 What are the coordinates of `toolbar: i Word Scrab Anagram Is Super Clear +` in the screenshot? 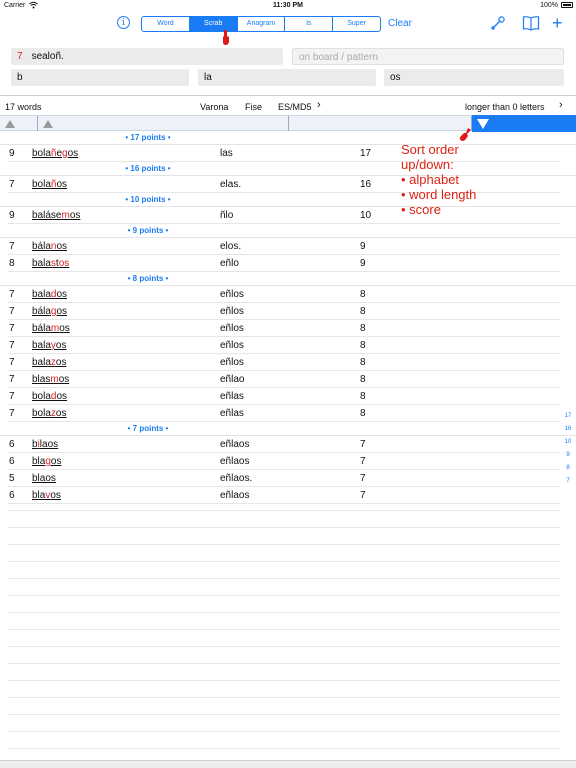 It's located at (288, 24).